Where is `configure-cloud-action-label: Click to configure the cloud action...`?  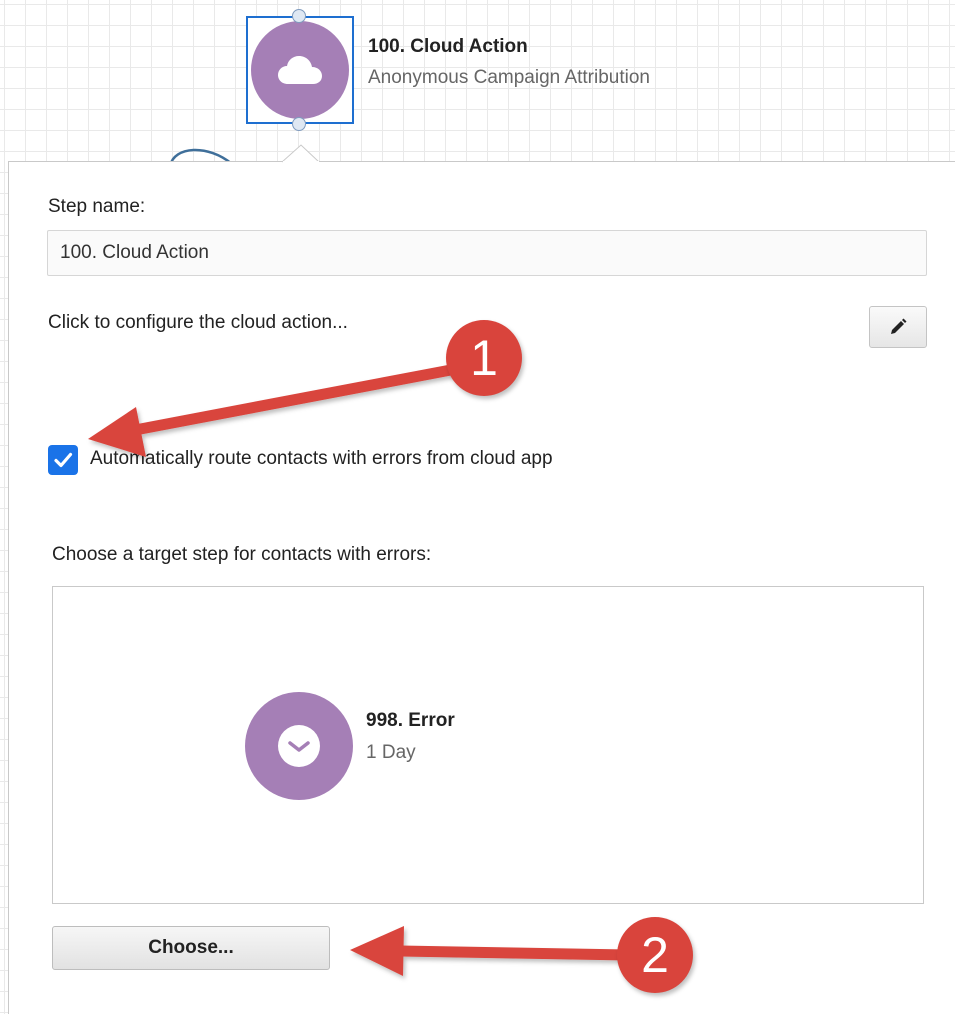
configure-cloud-action-label: Click to configure the cloud action... is located at coordinates (198, 322).